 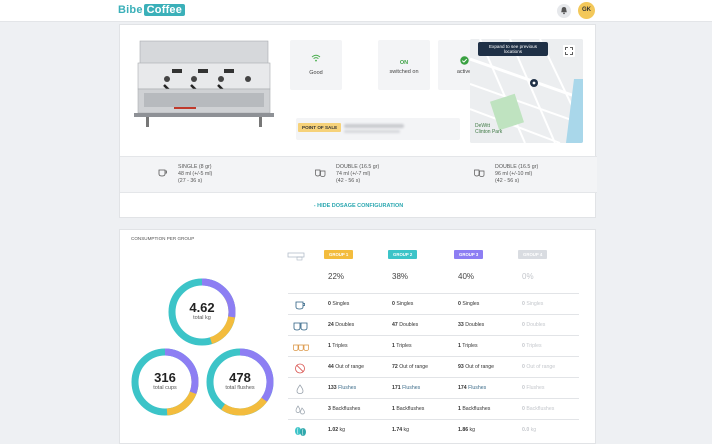 What do you see at coordinates (513, 49) in the screenshot?
I see `map-tooltip: Expand to see previous locations` at bounding box center [513, 49].